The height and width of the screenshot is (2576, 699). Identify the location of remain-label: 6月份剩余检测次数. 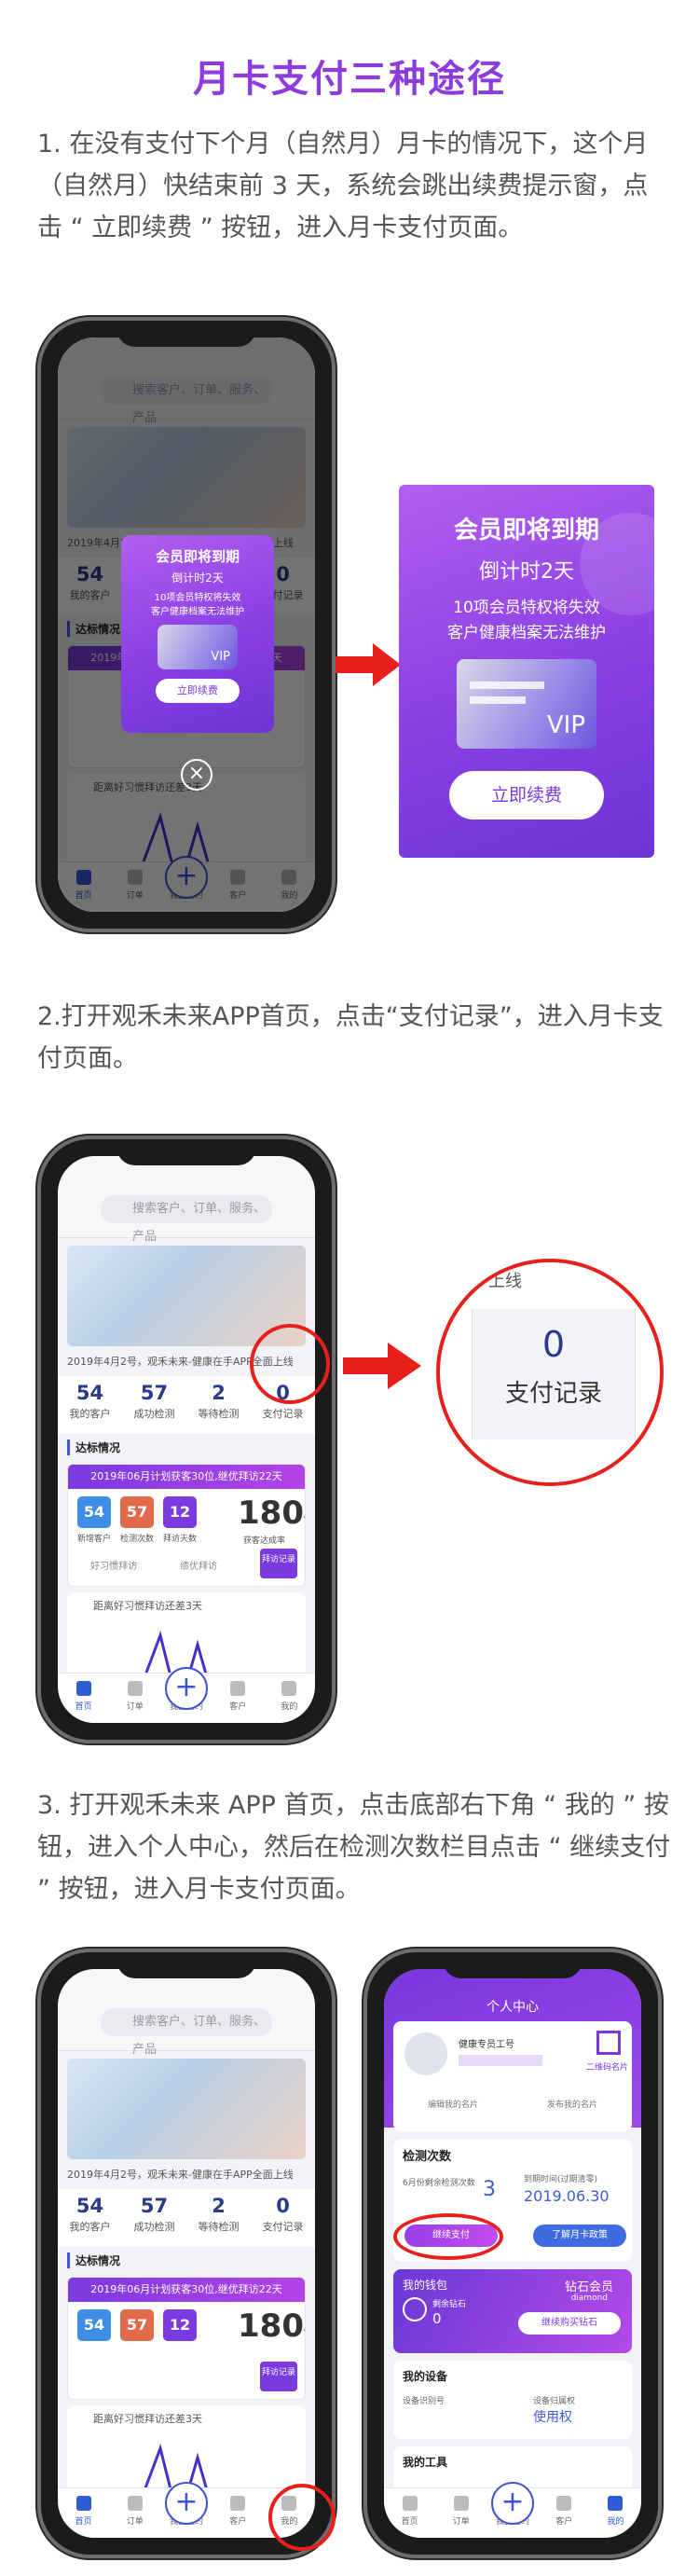
(439, 2183).